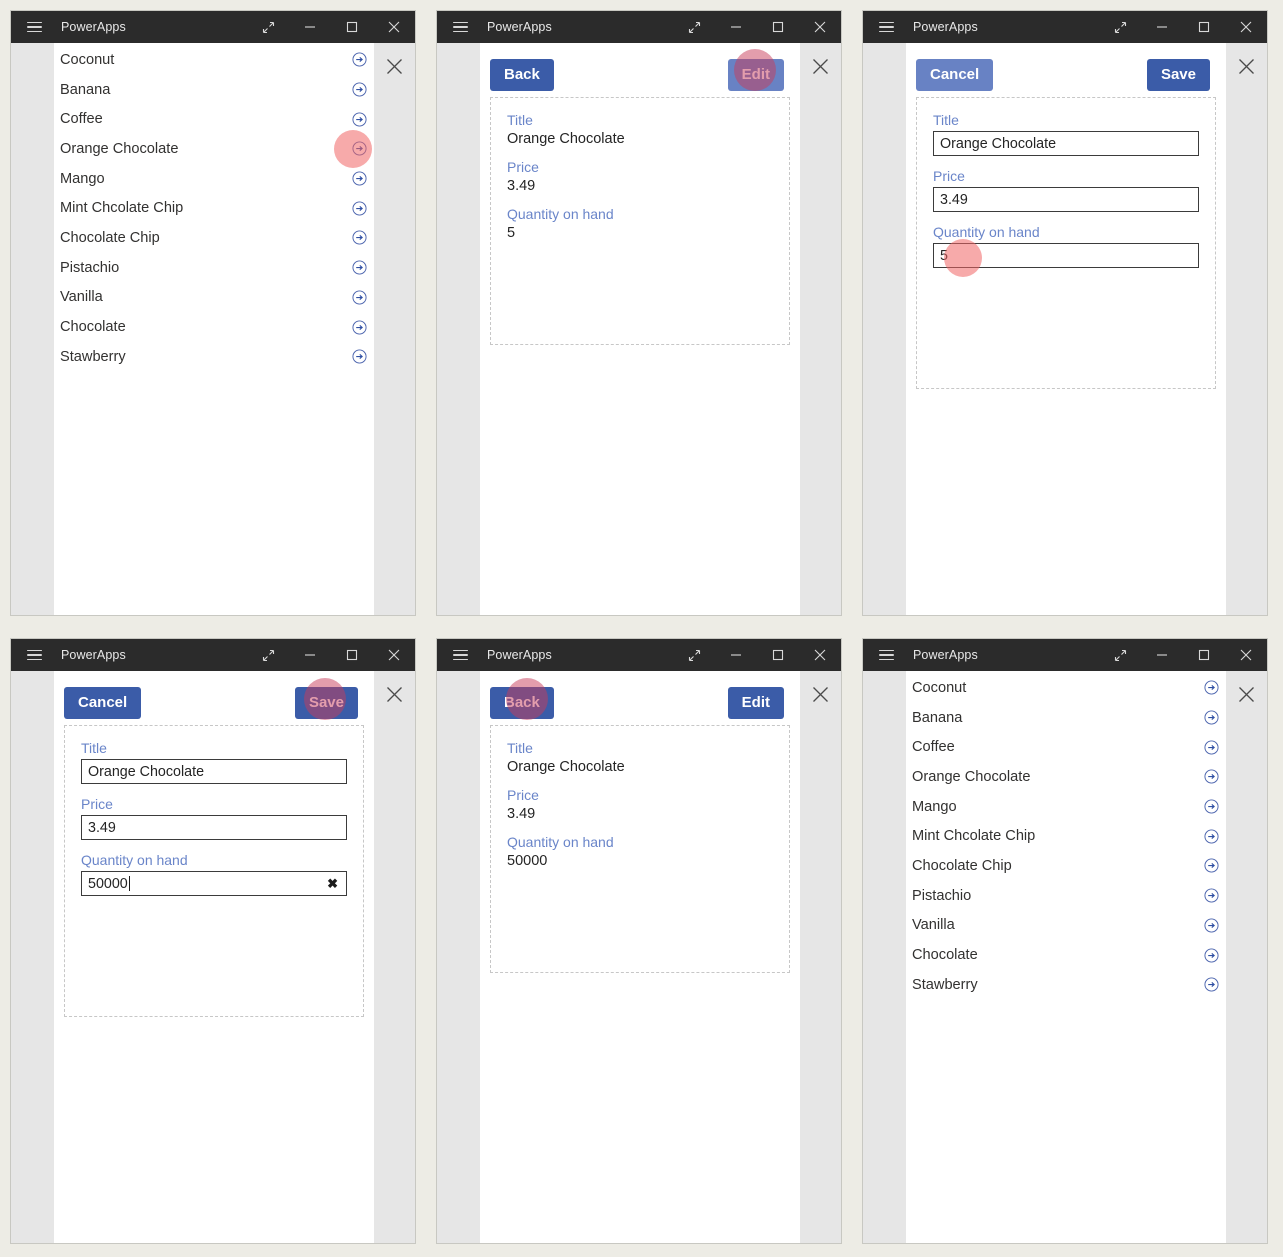 The height and width of the screenshot is (1257, 1283). I want to click on quantity-input: 50000 ✖, so click(214, 883).